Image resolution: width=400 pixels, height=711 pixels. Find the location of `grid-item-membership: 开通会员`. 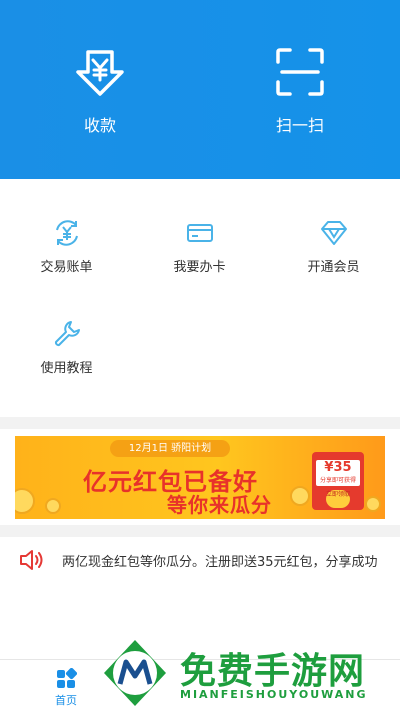

grid-item-membership: 开通会员 is located at coordinates (333, 246).